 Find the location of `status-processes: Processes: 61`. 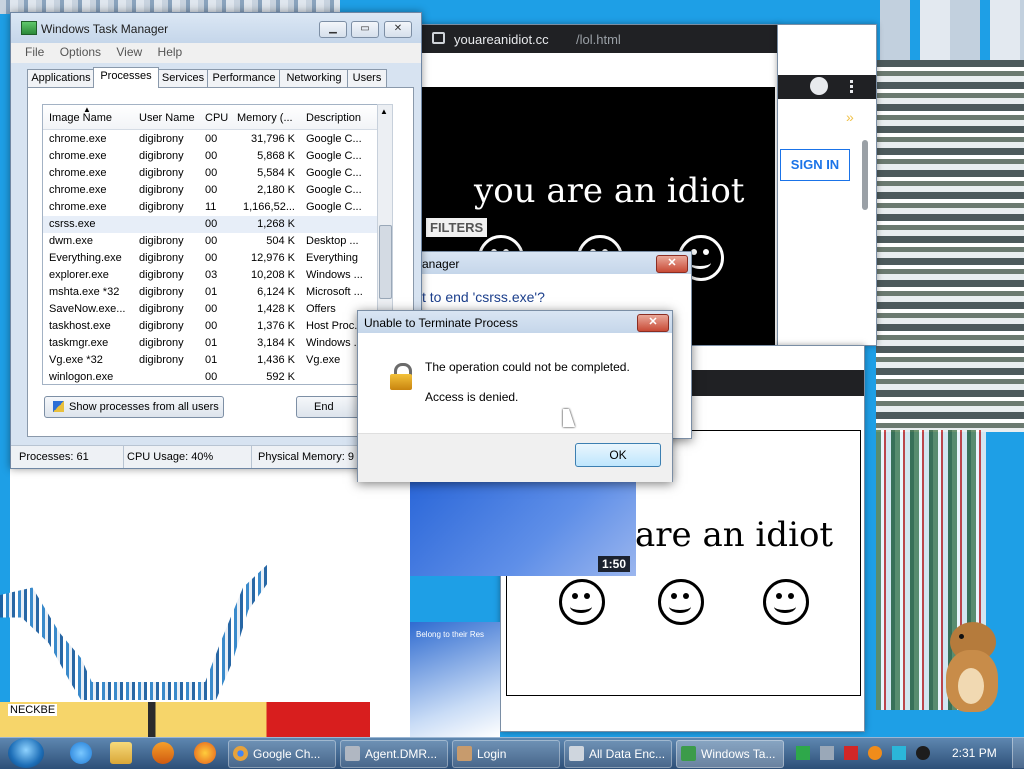

status-processes: Processes: 61 is located at coordinates (54, 457).